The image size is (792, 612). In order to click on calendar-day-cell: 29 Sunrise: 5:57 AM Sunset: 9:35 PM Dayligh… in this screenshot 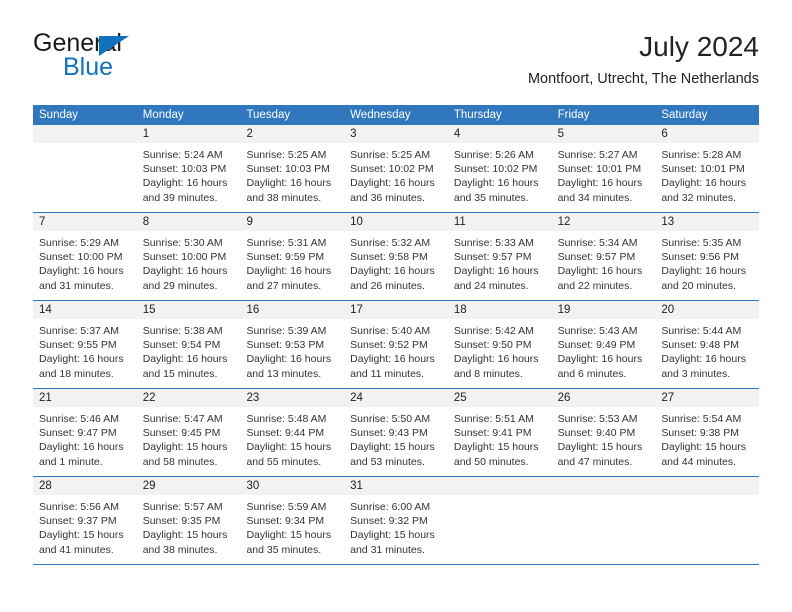, I will do `click(188, 520)`.